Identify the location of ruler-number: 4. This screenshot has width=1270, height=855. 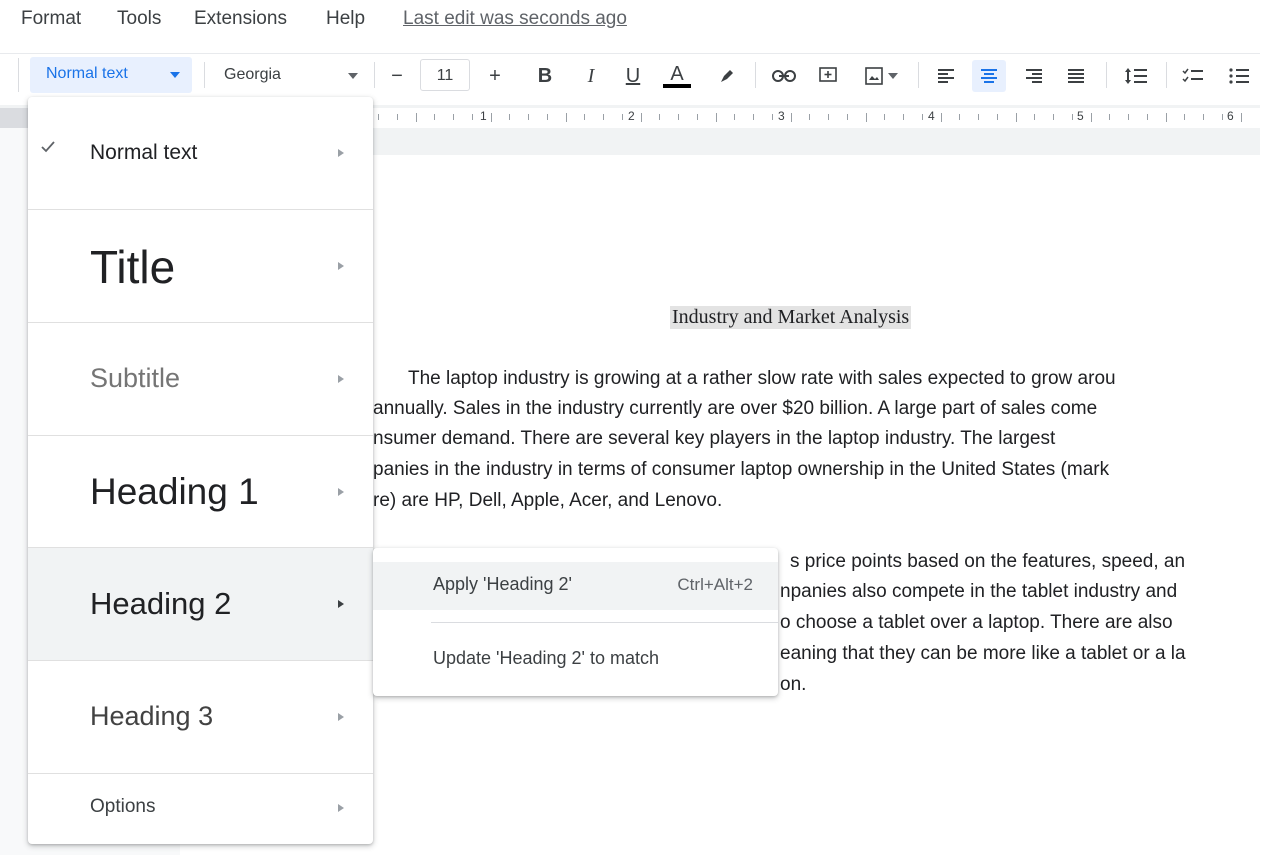
(931, 116).